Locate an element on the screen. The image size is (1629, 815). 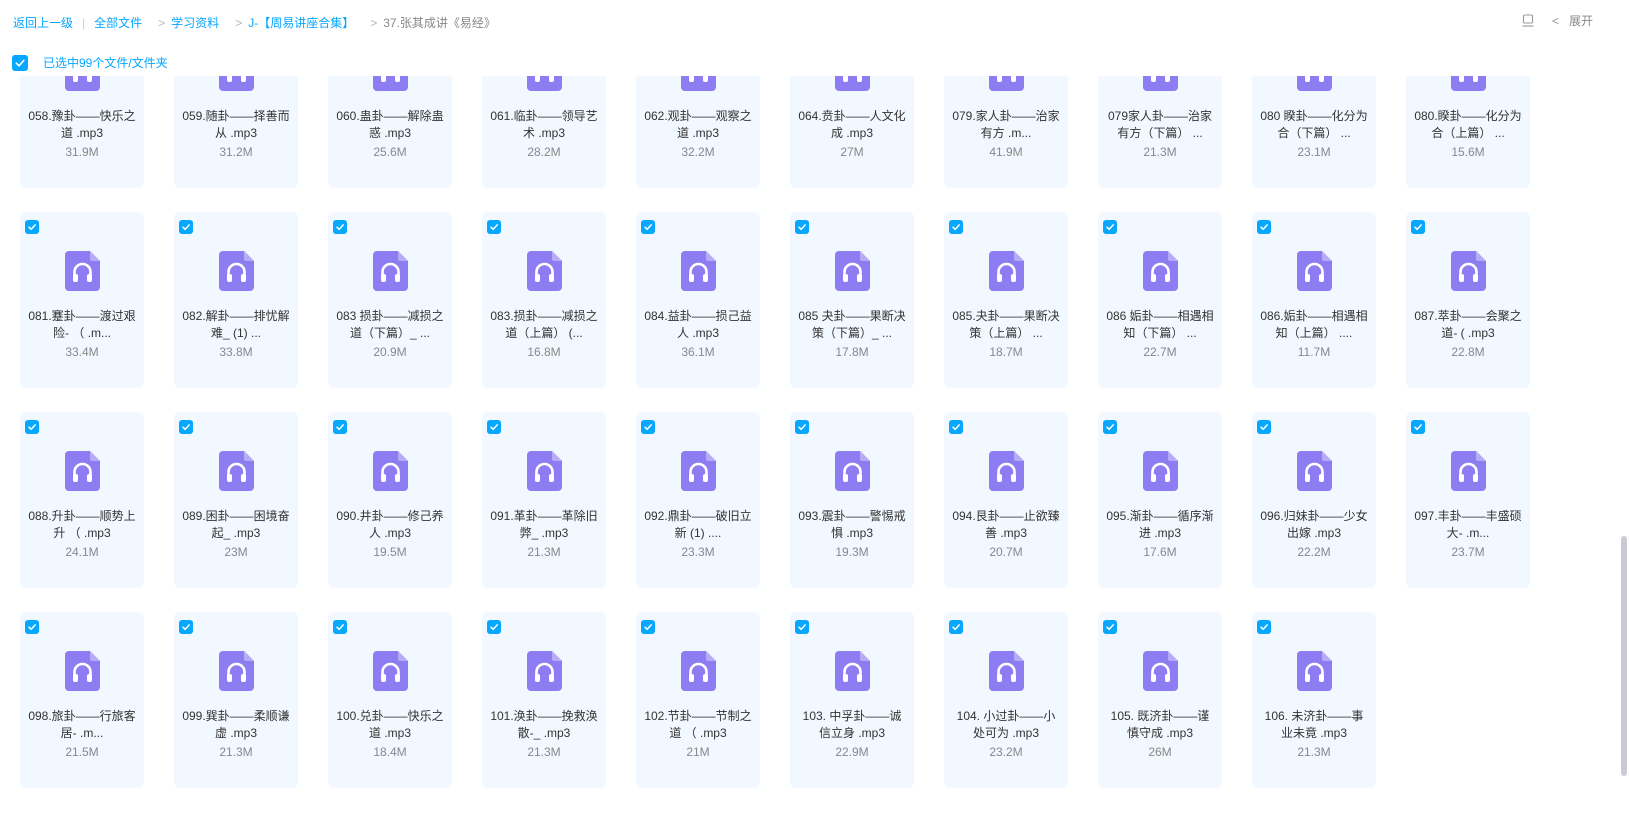
file-card: 080.睽卦——化分为合（上篇） ... 15.6M is located at coordinates (1468, 132).